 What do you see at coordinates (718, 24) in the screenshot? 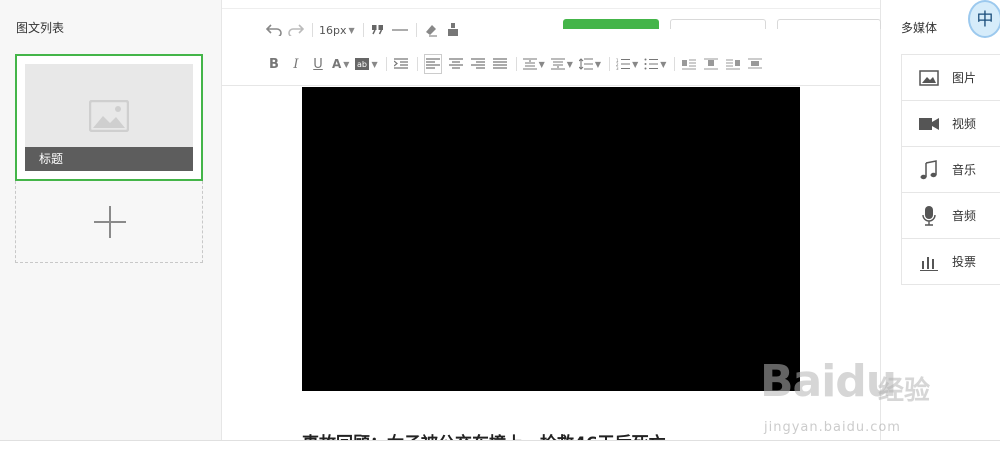
I see `preview-button` at bounding box center [718, 24].